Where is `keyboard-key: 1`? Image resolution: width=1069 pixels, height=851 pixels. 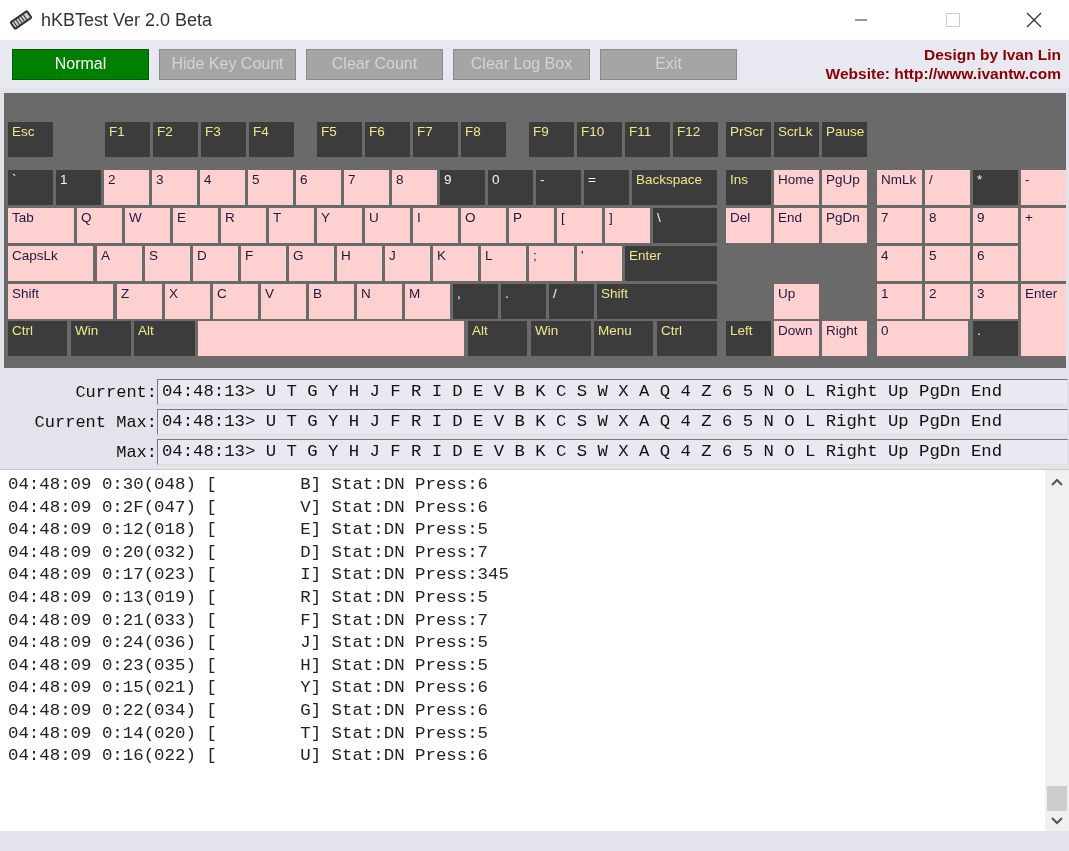
keyboard-key: 1 is located at coordinates (899, 301).